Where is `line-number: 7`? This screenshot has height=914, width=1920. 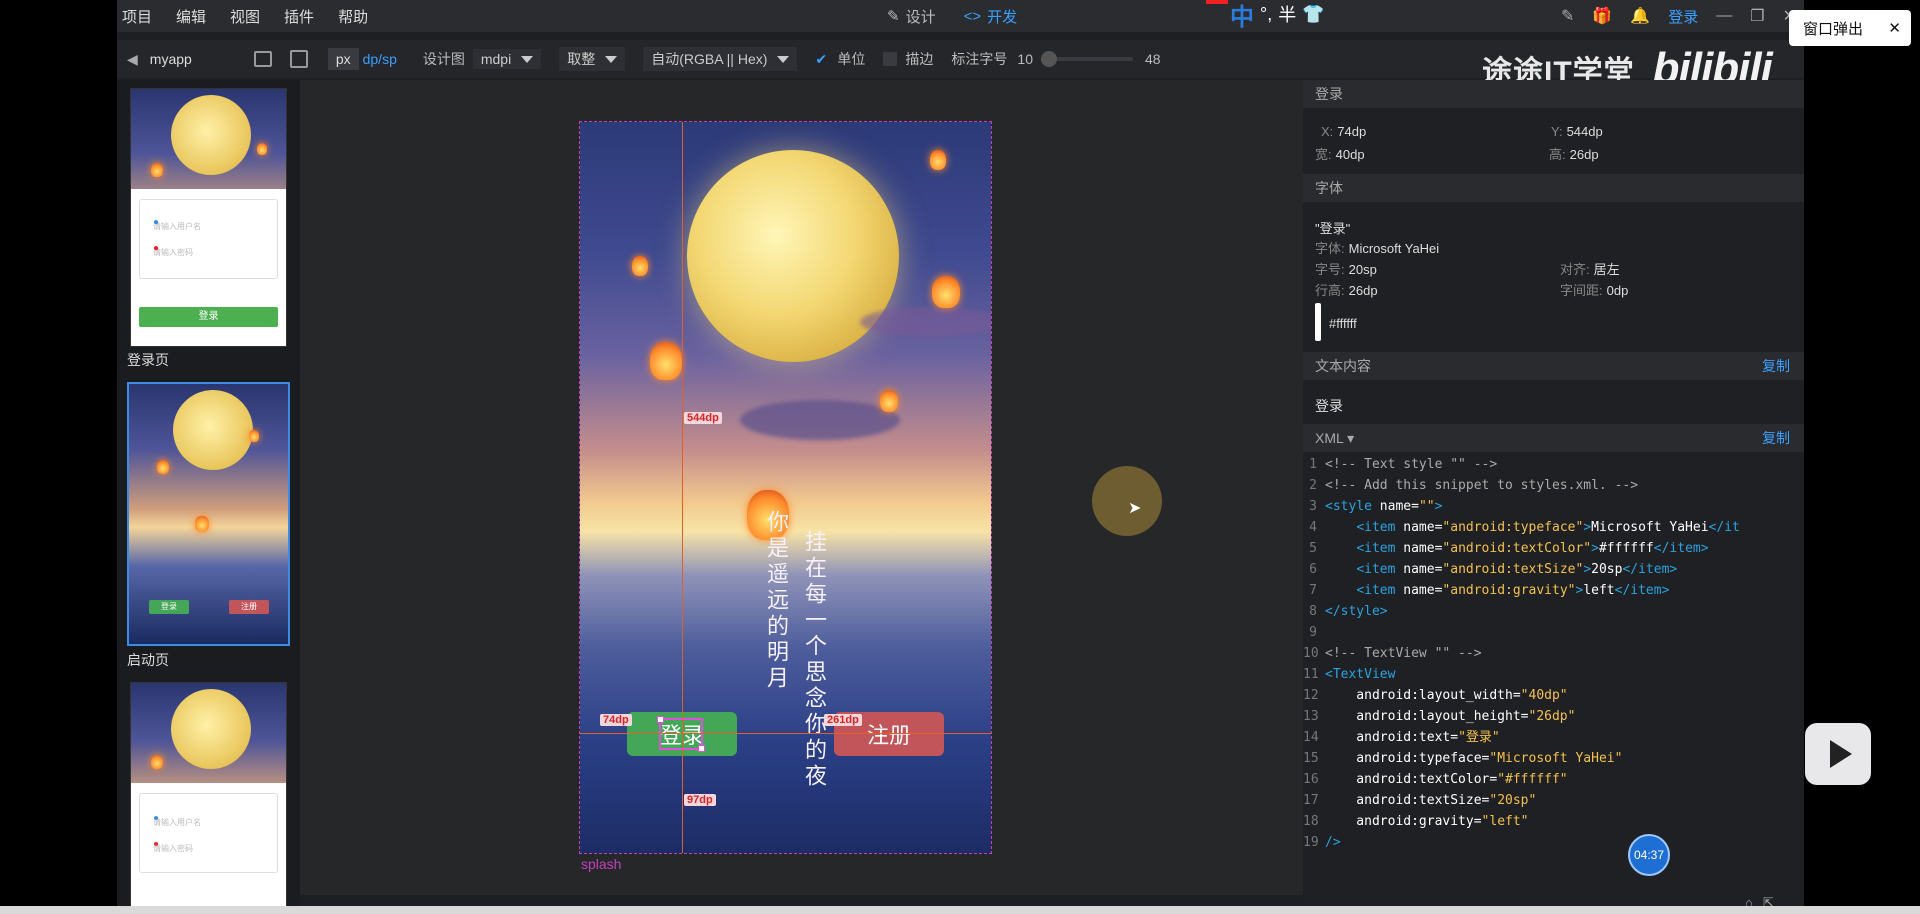 line-number: 7 is located at coordinates (1313, 590).